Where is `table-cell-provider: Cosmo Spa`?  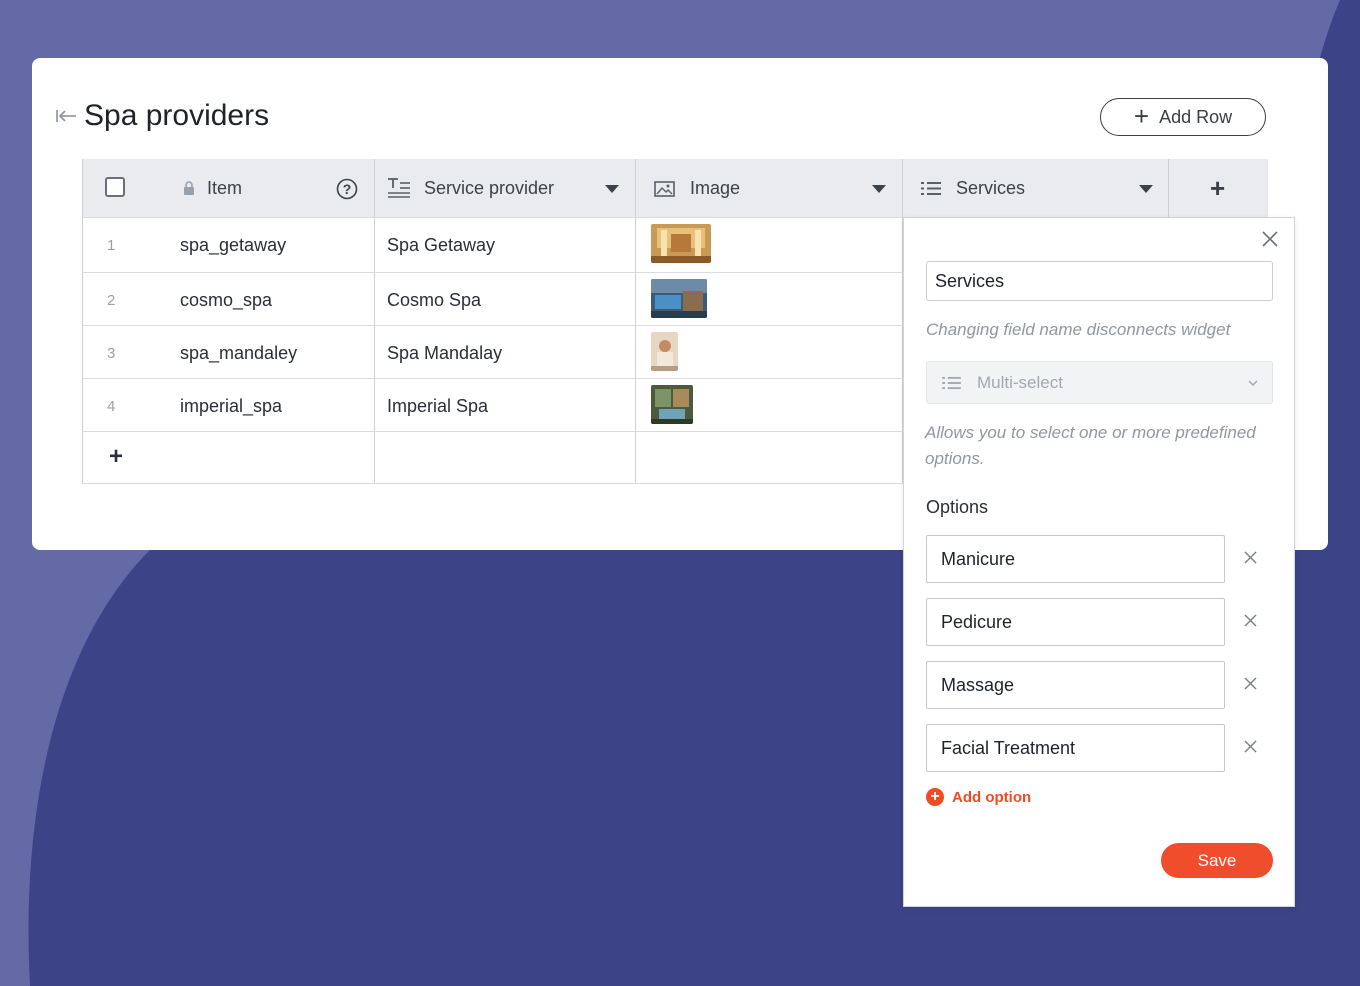
table-cell-provider: Cosmo Spa is located at coordinates (434, 300).